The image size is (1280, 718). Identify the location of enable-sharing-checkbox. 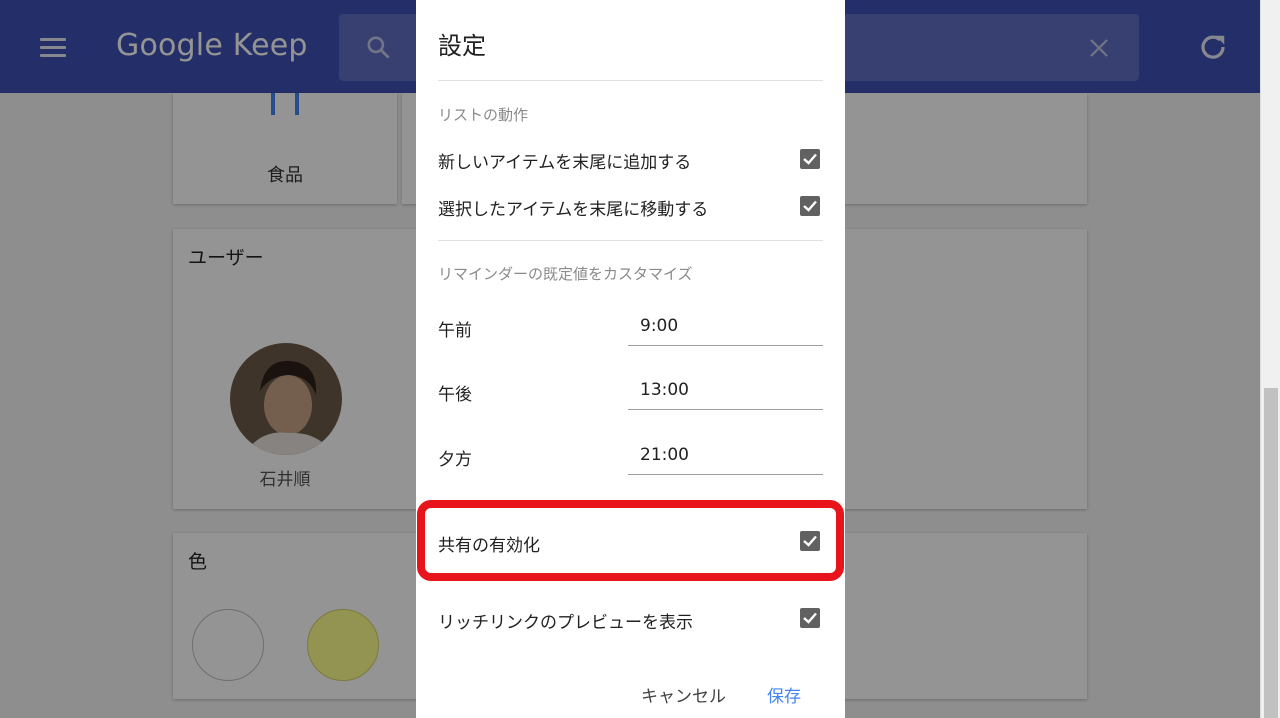
(810, 541).